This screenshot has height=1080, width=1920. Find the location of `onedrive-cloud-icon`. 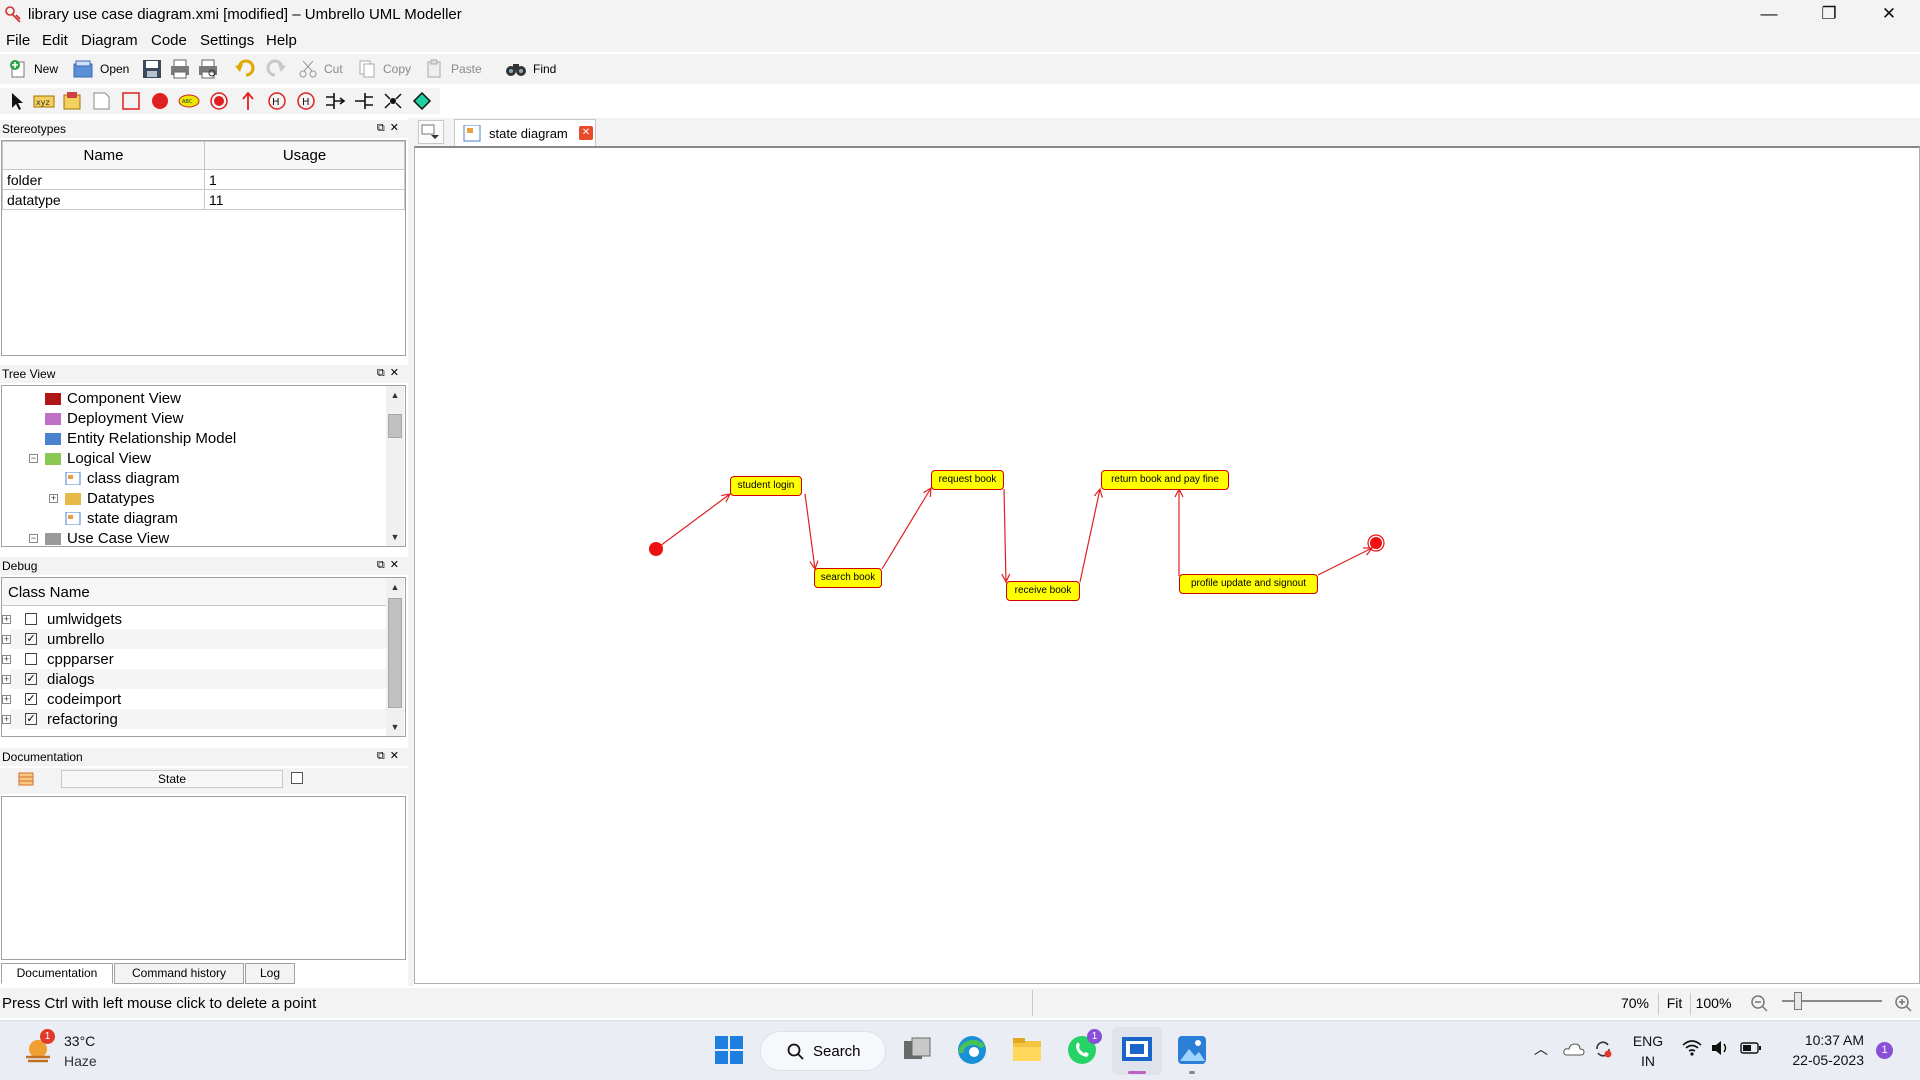

onedrive-cloud-icon is located at coordinates (1574, 1049).